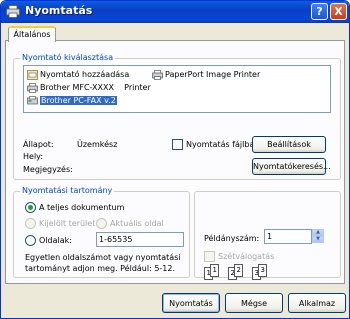 Image resolution: width=350 pixels, height=319 pixels. I want to click on all-pages-label: A teljes dokumentum, so click(82, 207).